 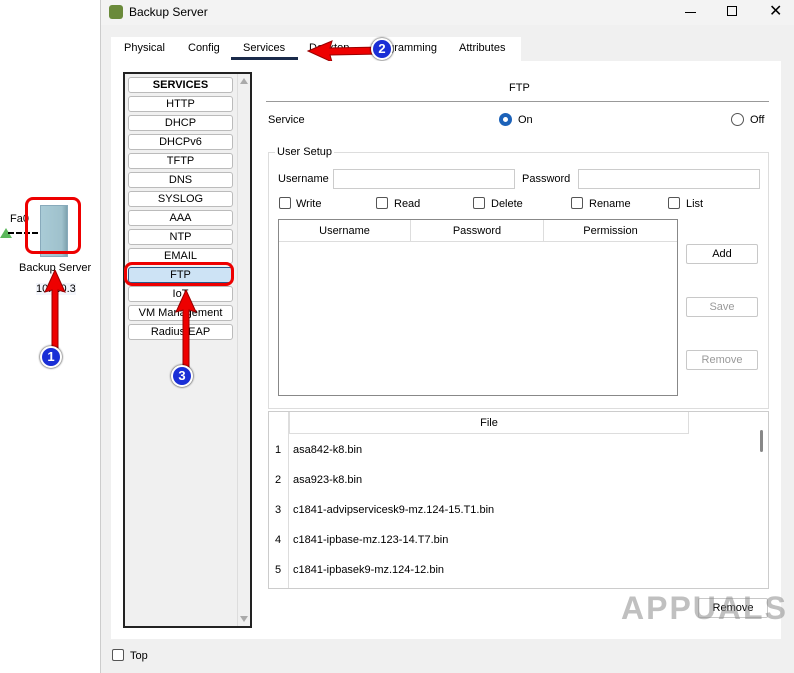 What do you see at coordinates (244, 81) in the screenshot?
I see `scroll-up-icon` at bounding box center [244, 81].